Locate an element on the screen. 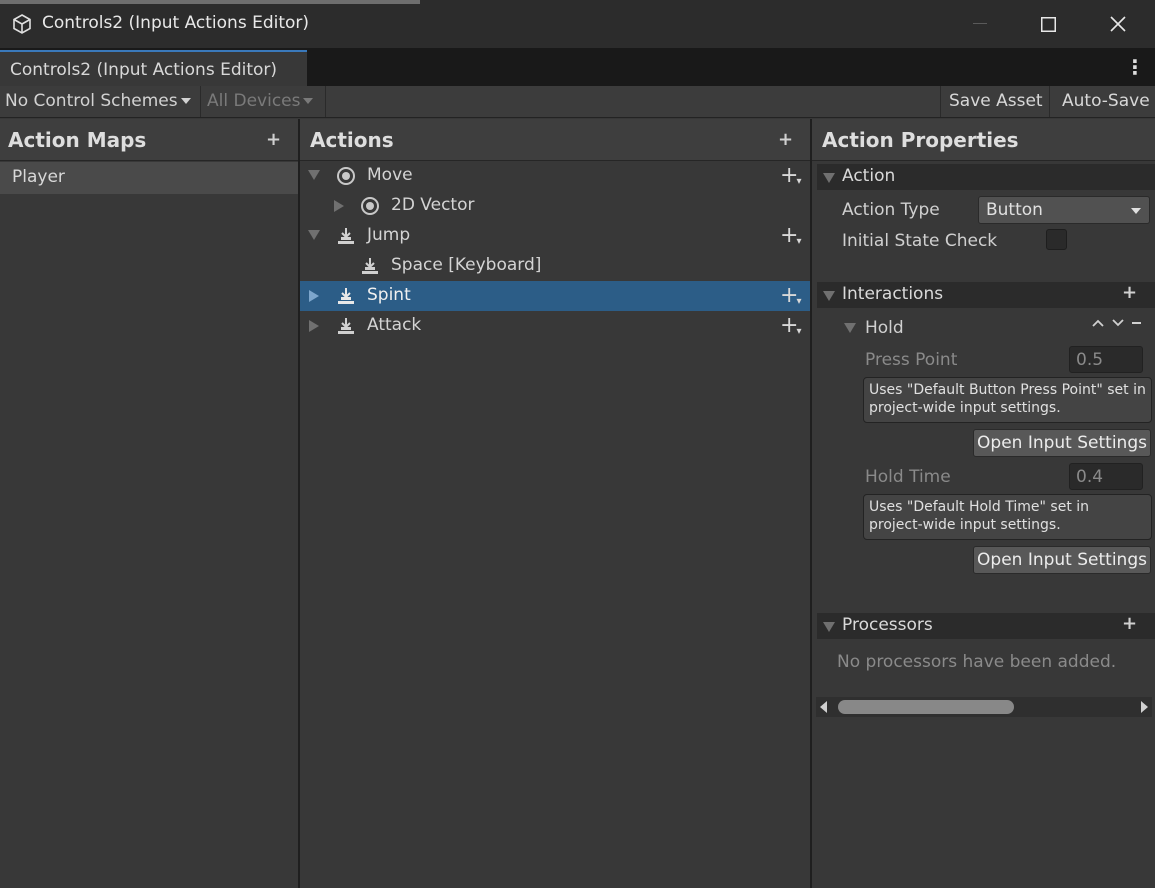 The height and width of the screenshot is (888, 1155). interactions-section-header: Interactions + is located at coordinates (986, 295).